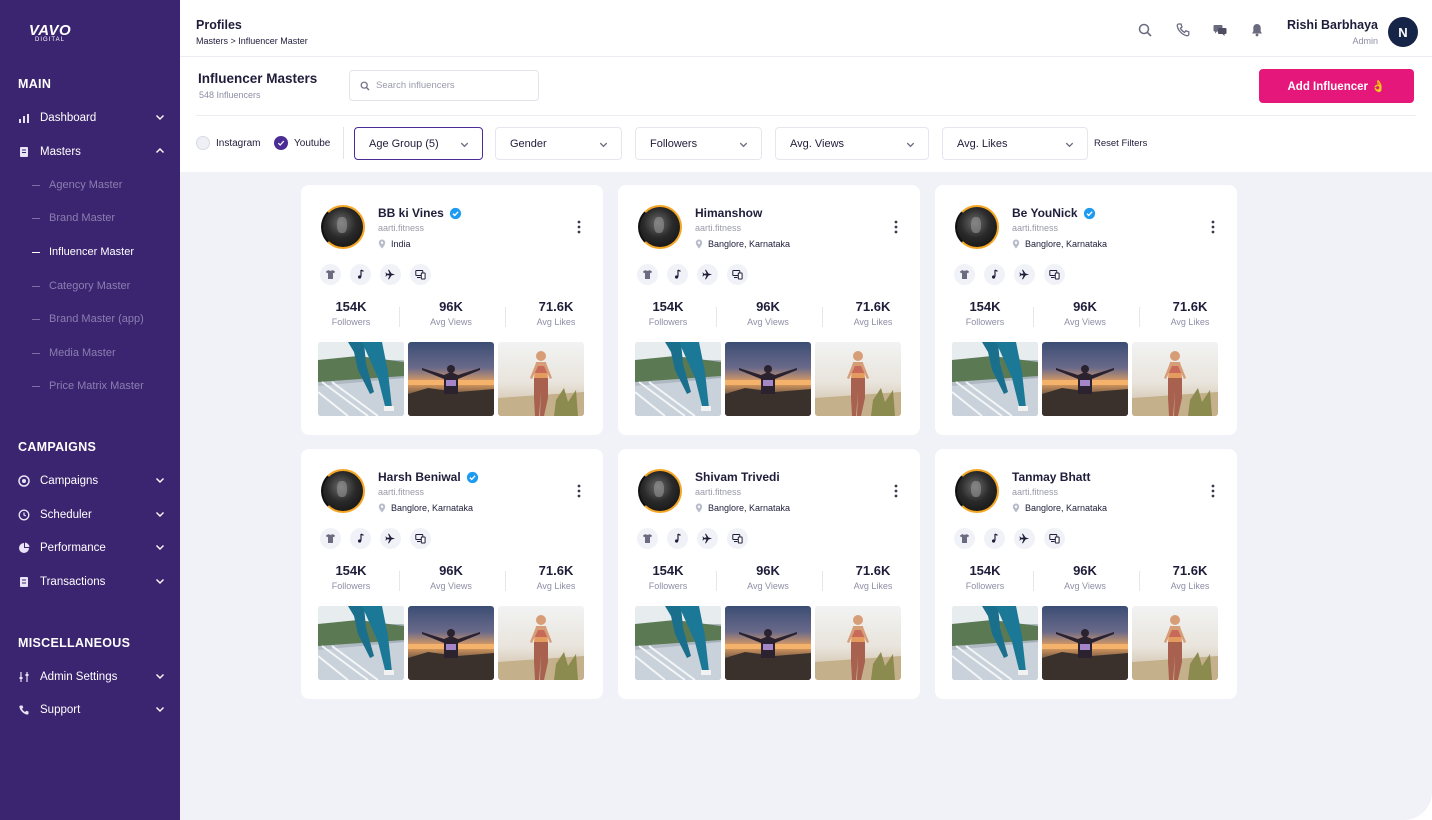 Image resolution: width=1432 pixels, height=820 pixels. What do you see at coordinates (1220, 30) in the screenshot?
I see `chat-icon` at bounding box center [1220, 30].